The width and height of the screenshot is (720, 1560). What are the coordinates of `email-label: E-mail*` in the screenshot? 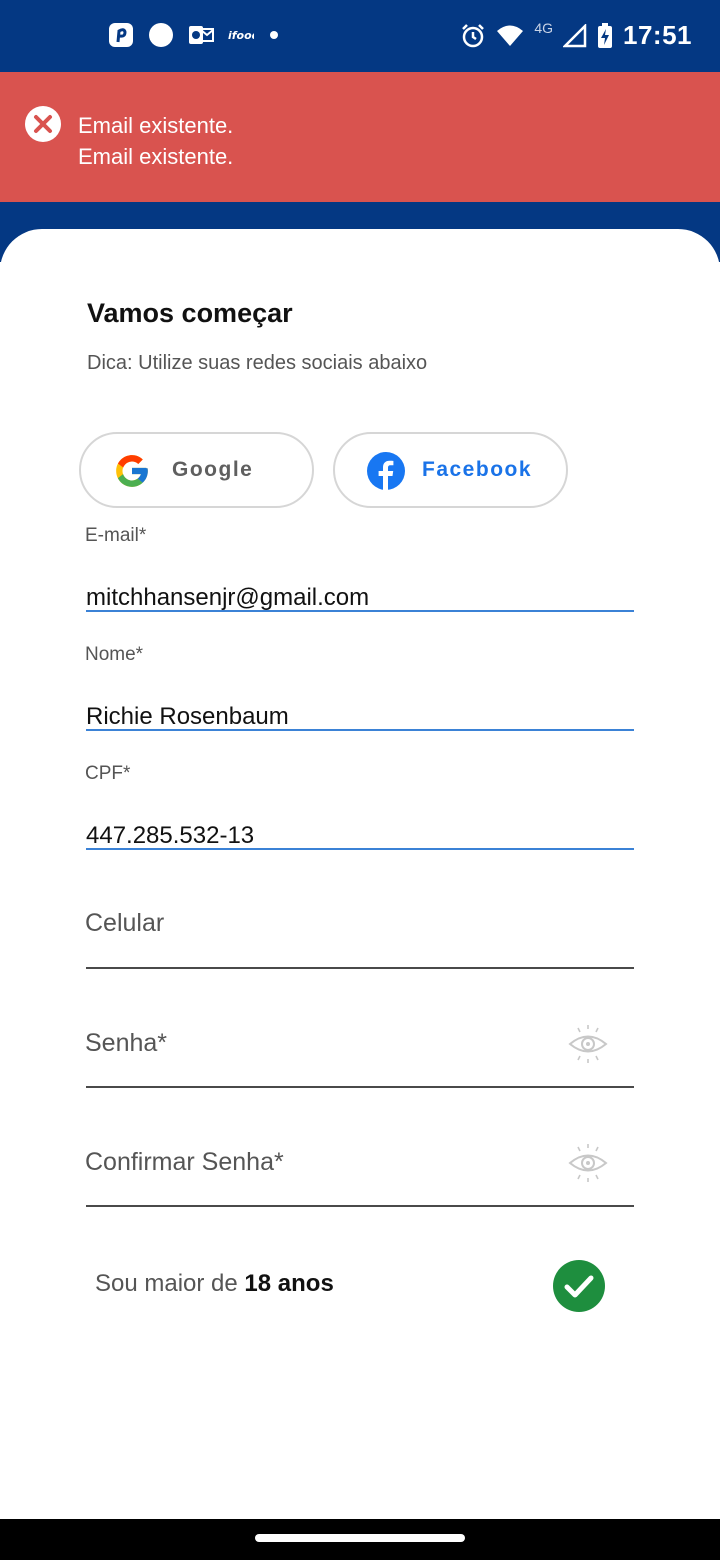 It's located at (116, 535).